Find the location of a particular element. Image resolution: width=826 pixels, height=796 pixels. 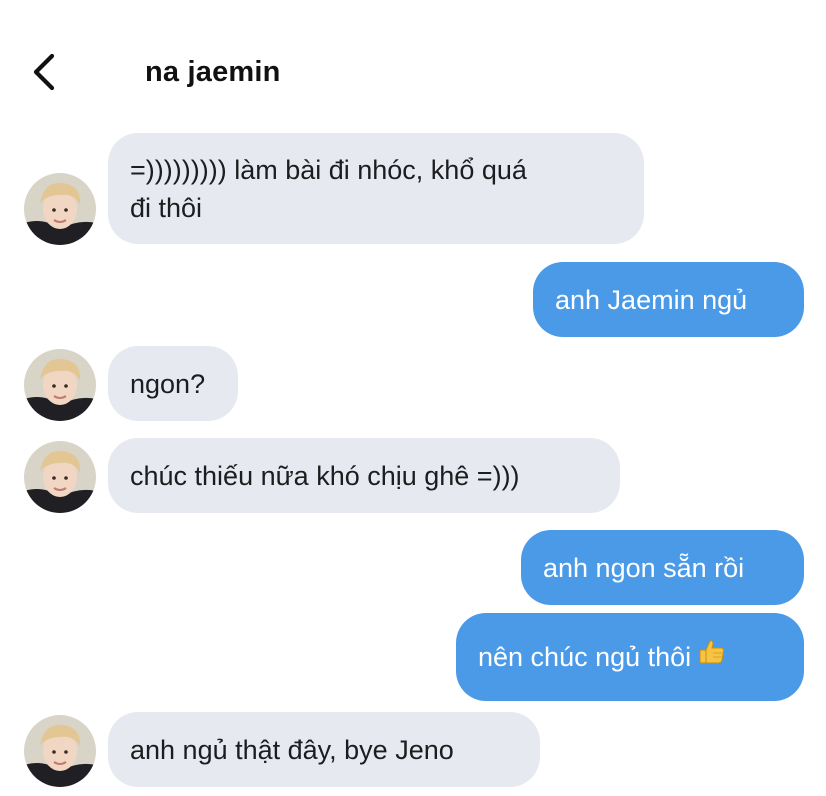

message-text: anh ngủ thật đây, bye Jeno is located at coordinates (292, 749).